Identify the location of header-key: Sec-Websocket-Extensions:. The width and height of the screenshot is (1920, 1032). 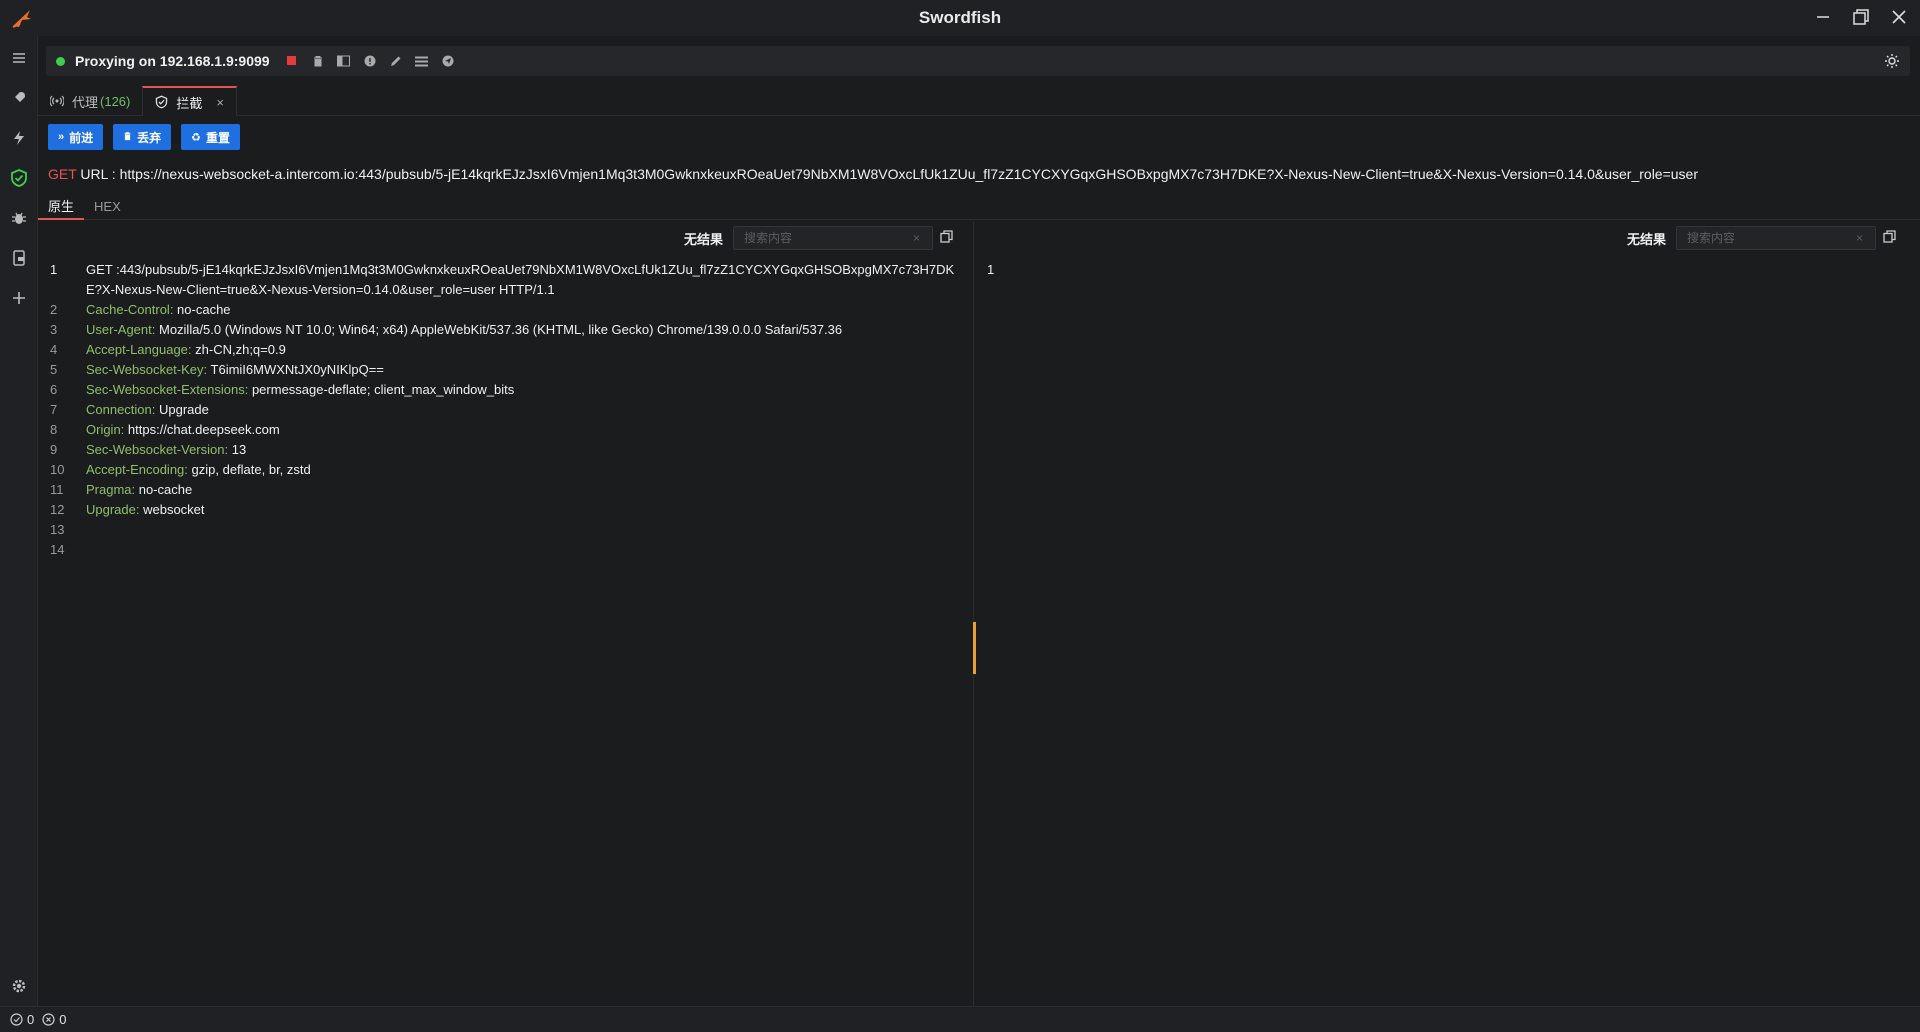
(167, 389).